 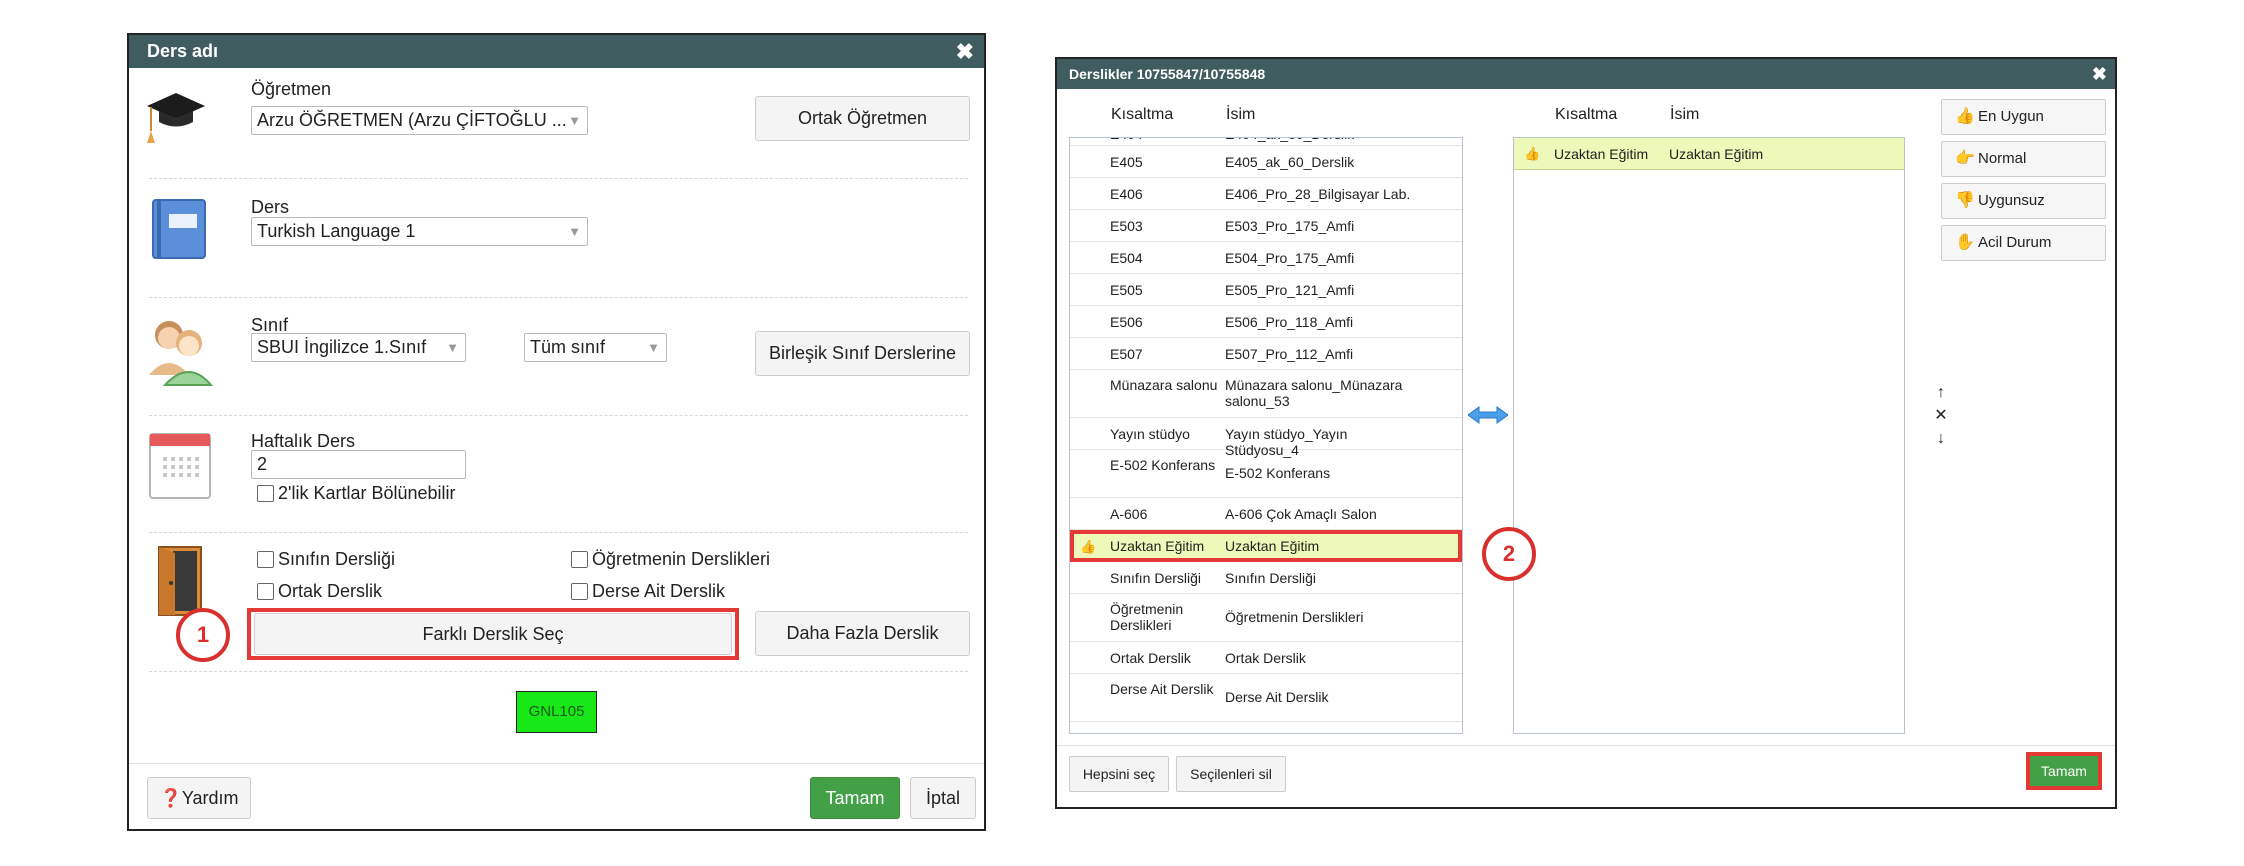 I want to click on shared-room-checkbox: Ortak Derslik, so click(x=319, y=591).